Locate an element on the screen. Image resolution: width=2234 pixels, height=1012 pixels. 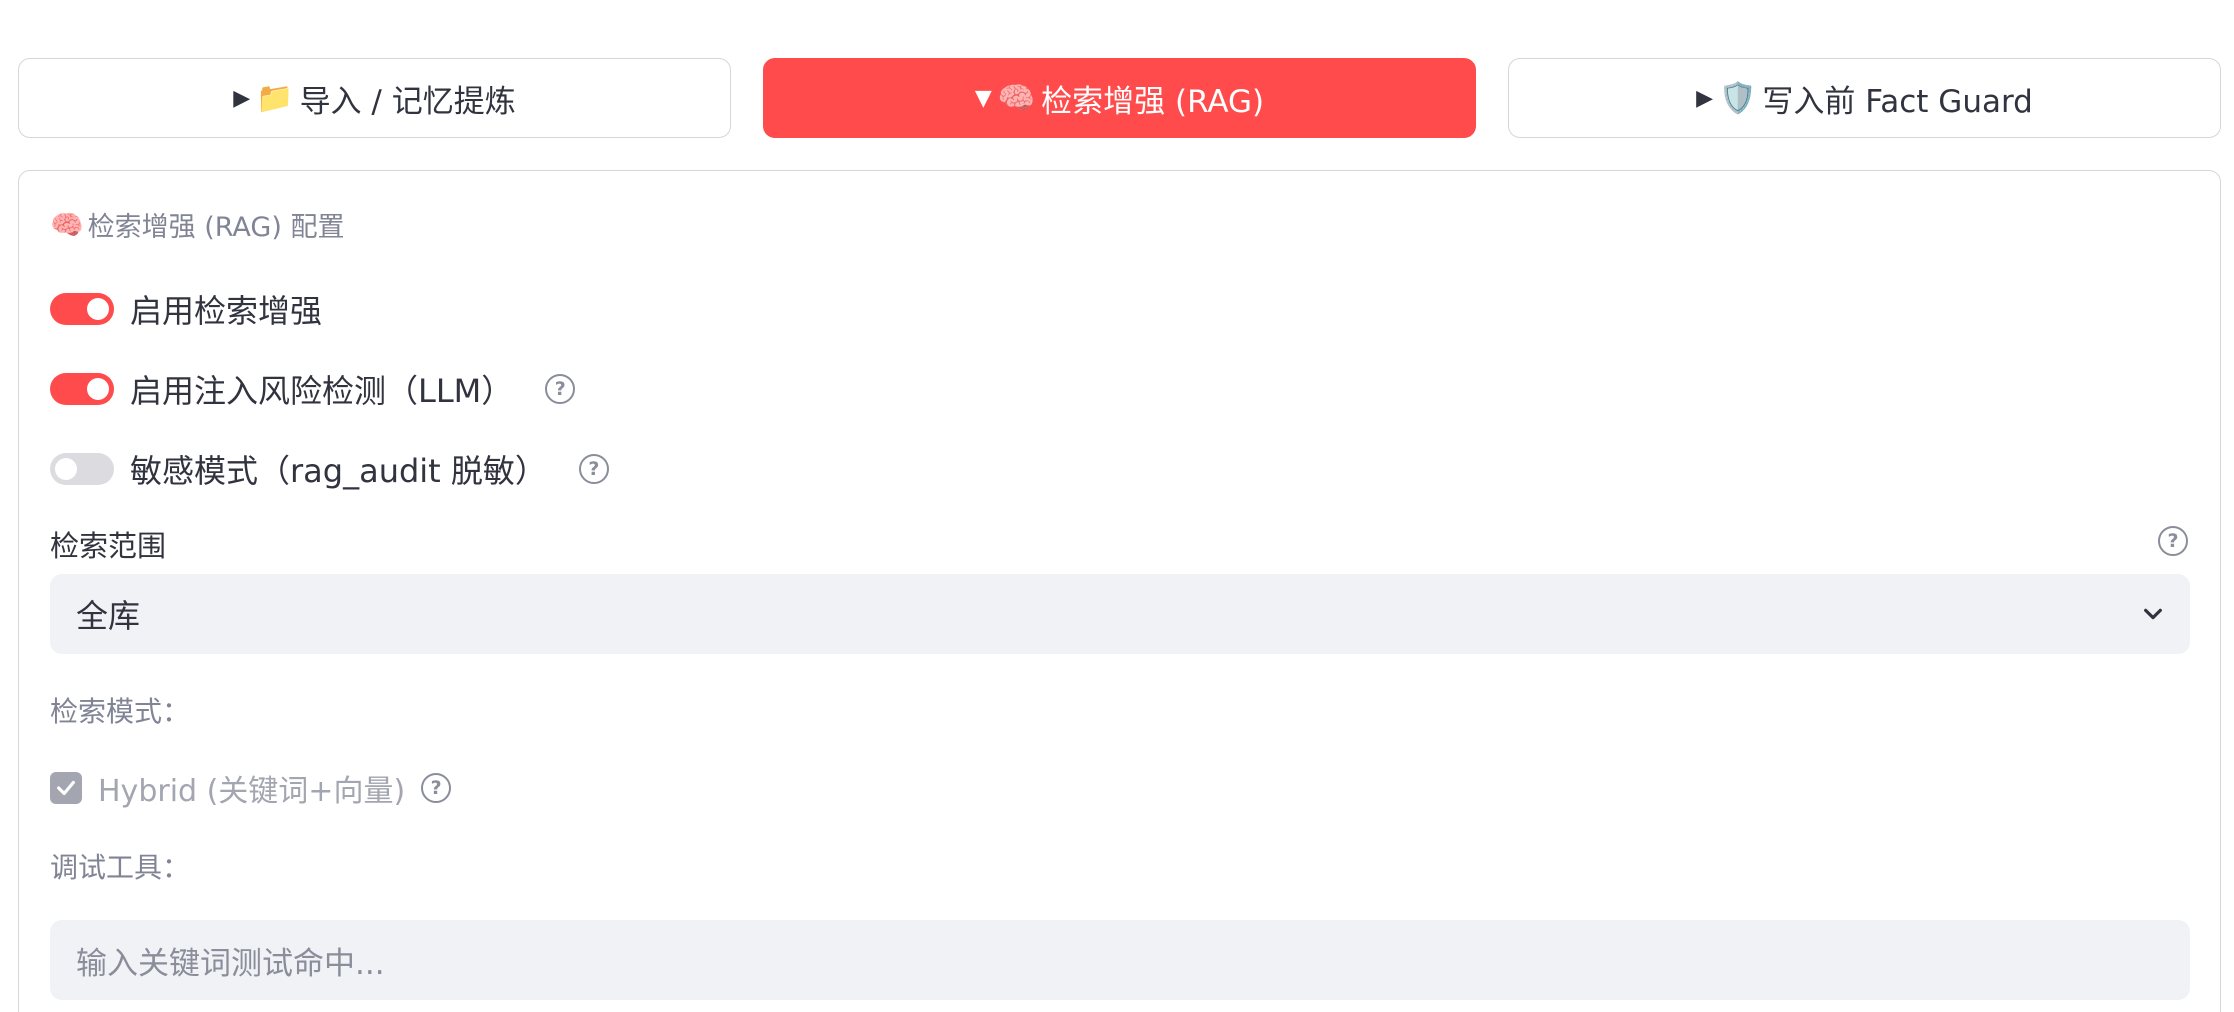
section-title: 🧠 检索增强 (RAG) 配置 is located at coordinates (197, 224).